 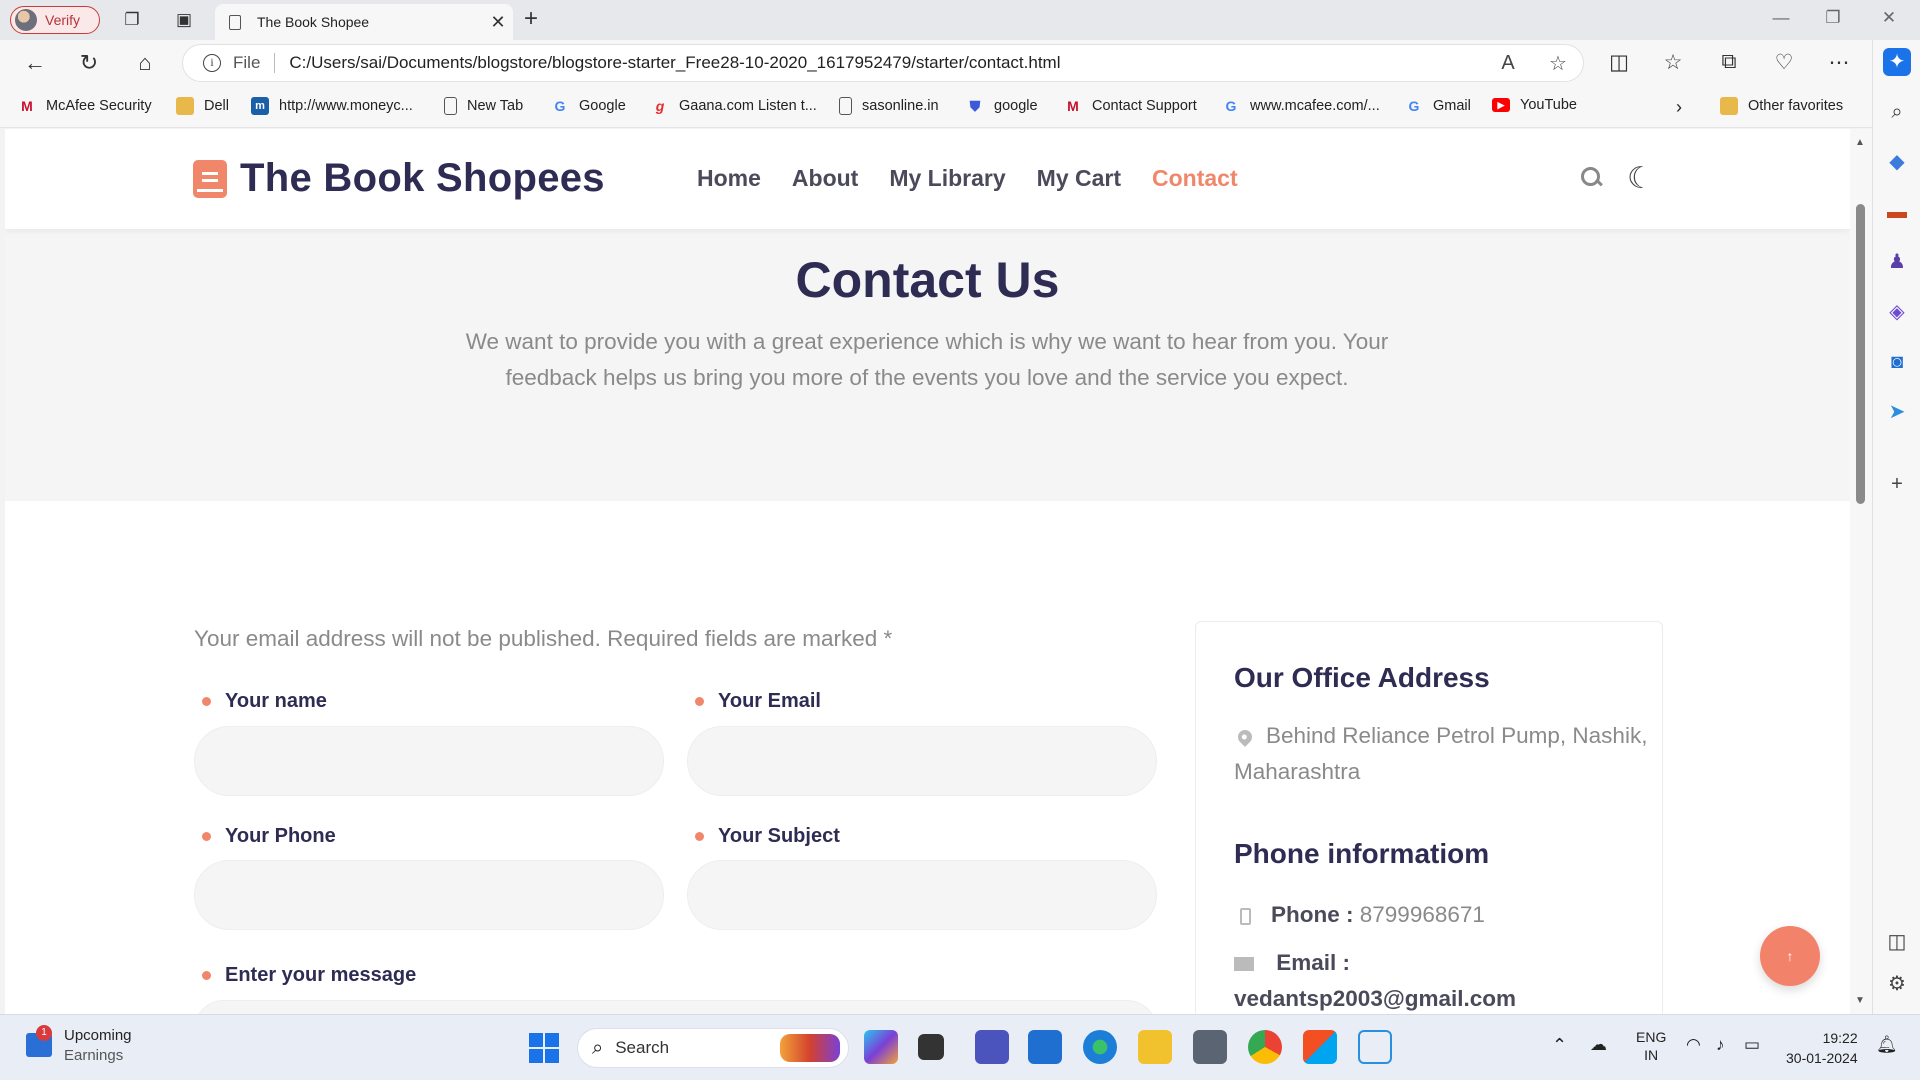 I want to click on volume-icon: ♪, so click(x=1720, y=1045).